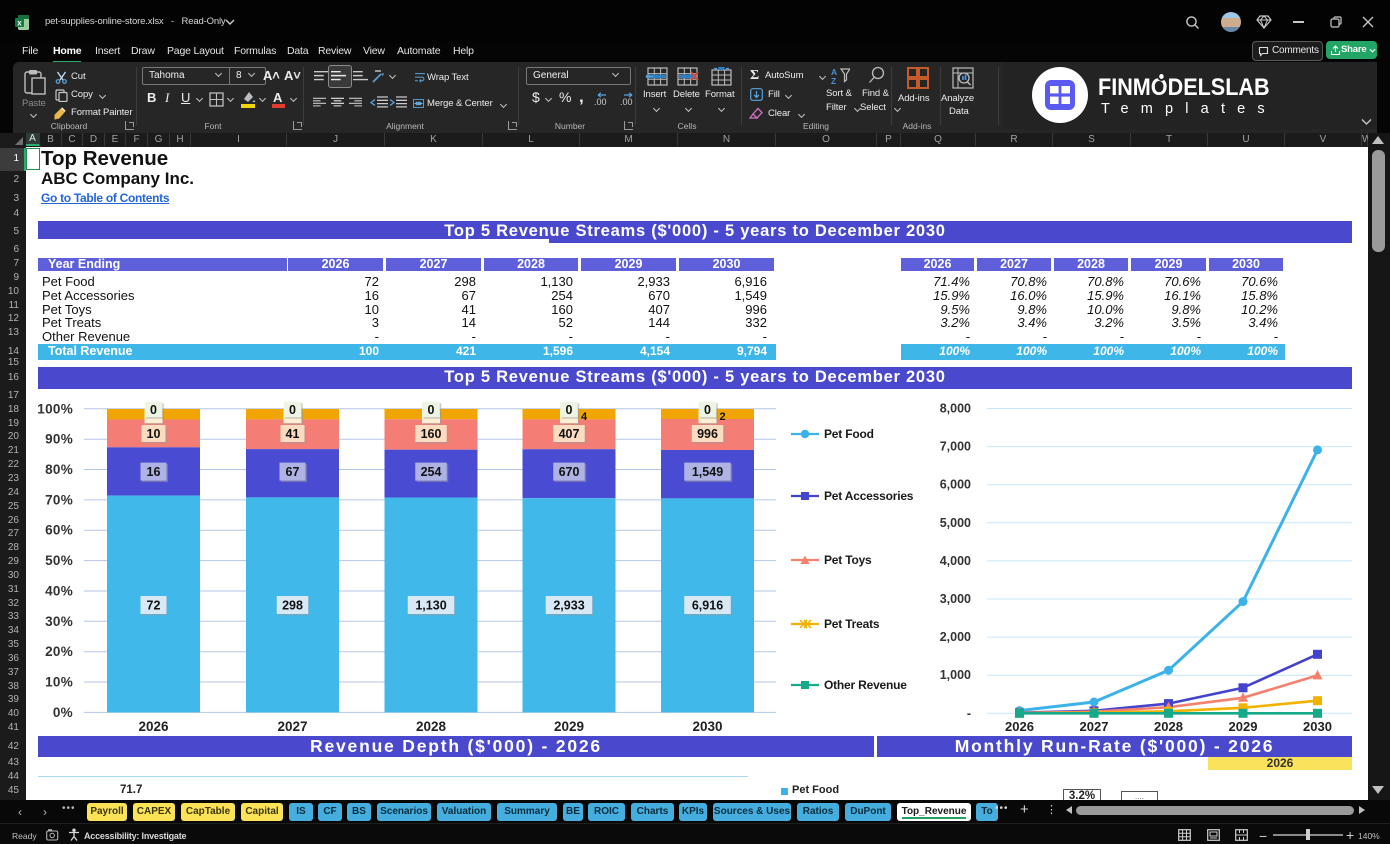 Image resolution: width=1390 pixels, height=844 pixels. What do you see at coordinates (430, 606) in the screenshot?
I see `svg-text: 1,130` at bounding box center [430, 606].